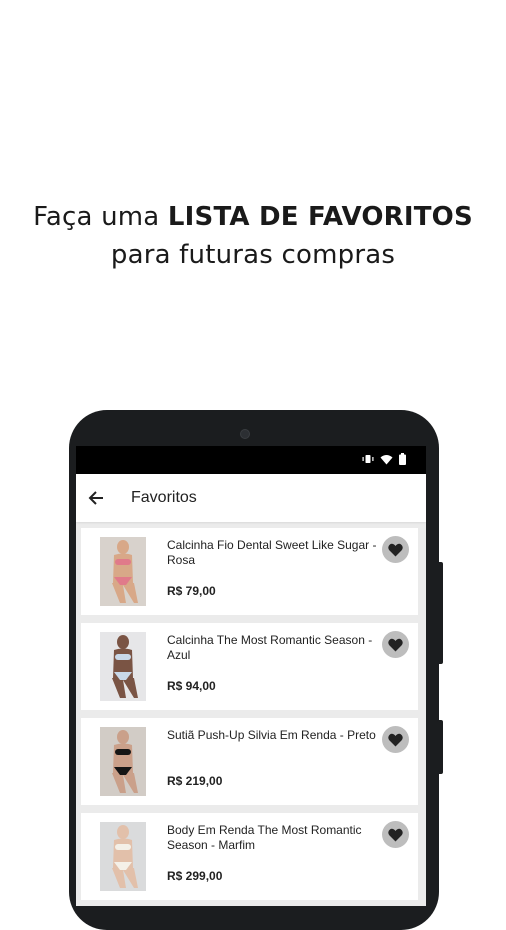  I want to click on product-price: R$ 299,00, so click(195, 876).